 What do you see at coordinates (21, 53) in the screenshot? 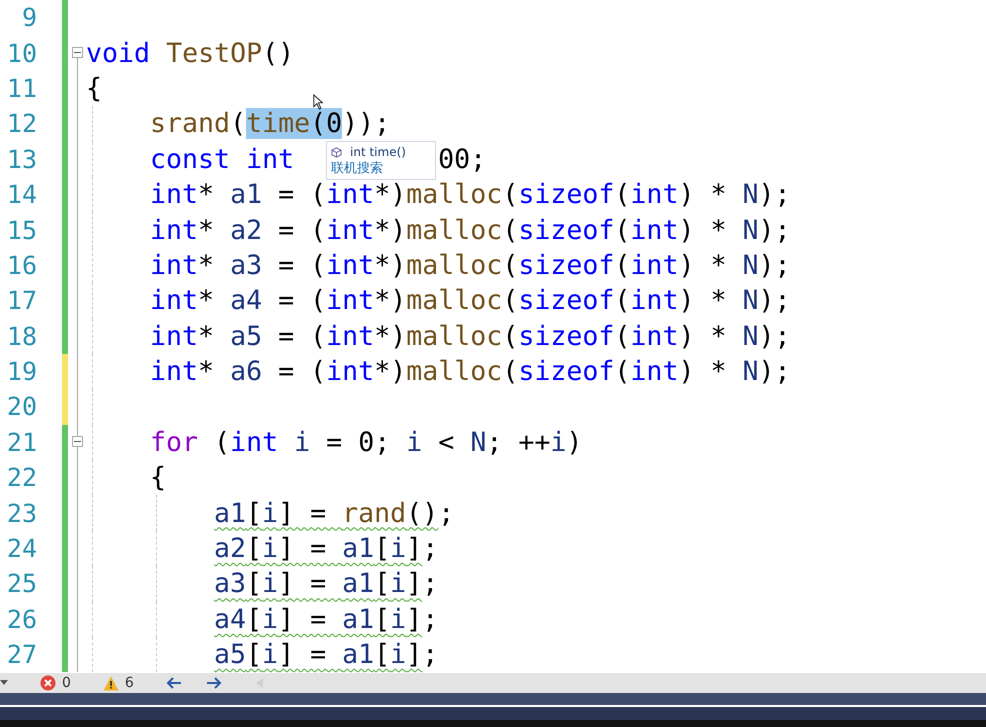
I see `line-number: 10` at bounding box center [21, 53].